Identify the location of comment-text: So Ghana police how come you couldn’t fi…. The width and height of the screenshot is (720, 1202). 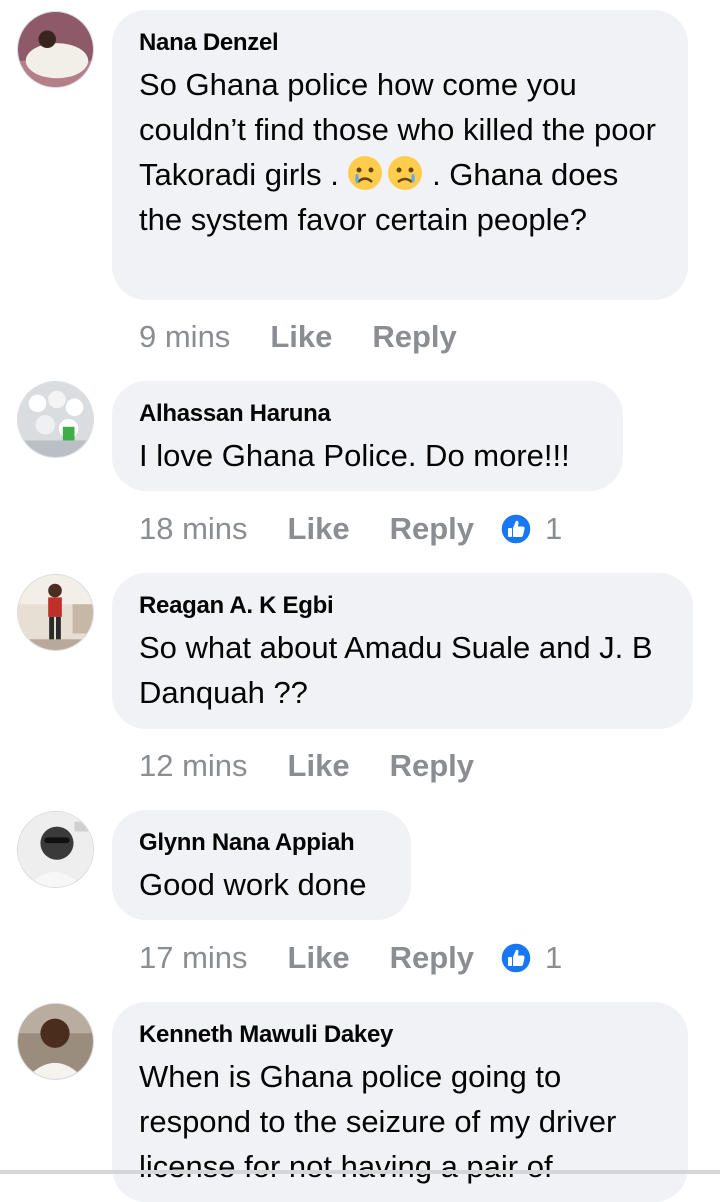
(400, 152).